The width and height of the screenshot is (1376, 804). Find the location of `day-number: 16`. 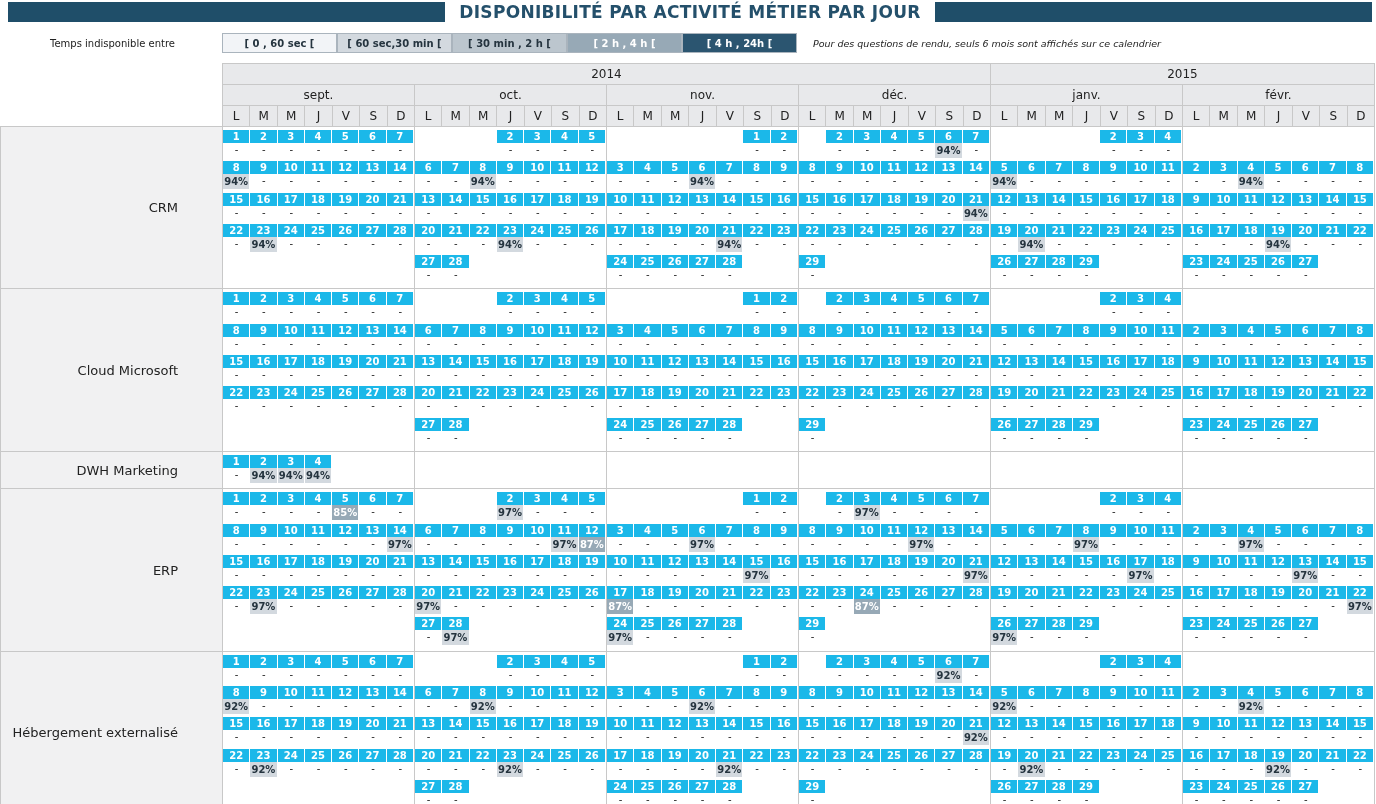

day-number: 16 is located at coordinates (1113, 724).